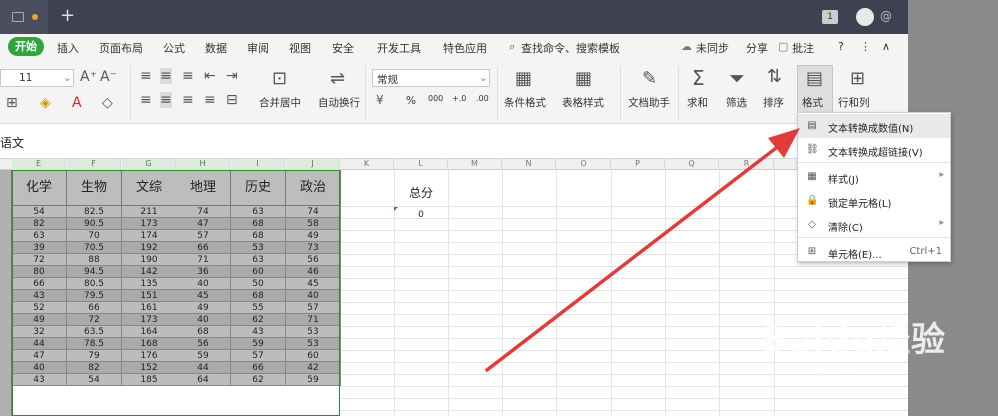 The image size is (998, 416). I want to click on format-button-highlight: ▤ 格式, so click(815, 90).